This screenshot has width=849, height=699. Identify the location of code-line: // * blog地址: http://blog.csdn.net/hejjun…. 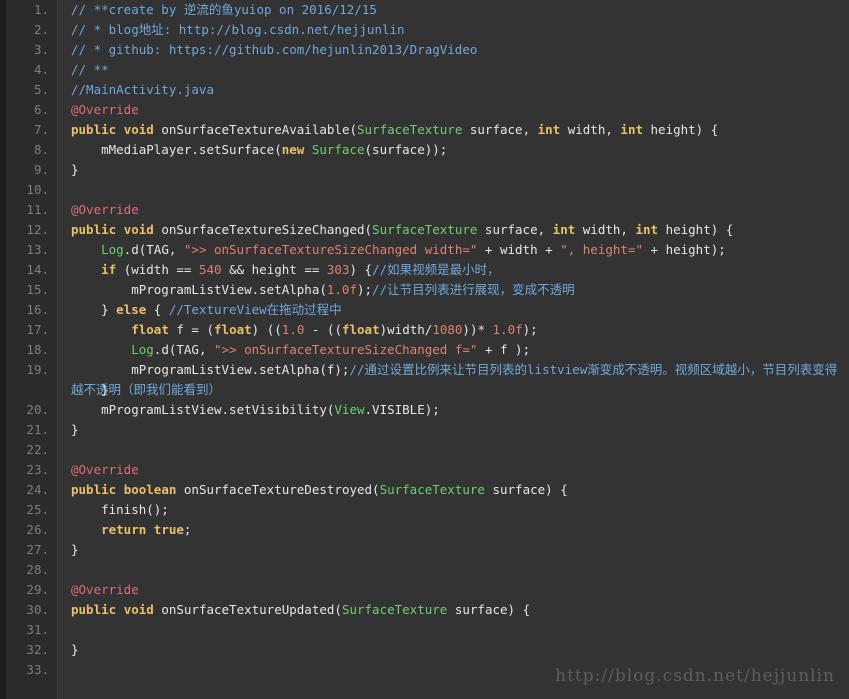
(460, 30).